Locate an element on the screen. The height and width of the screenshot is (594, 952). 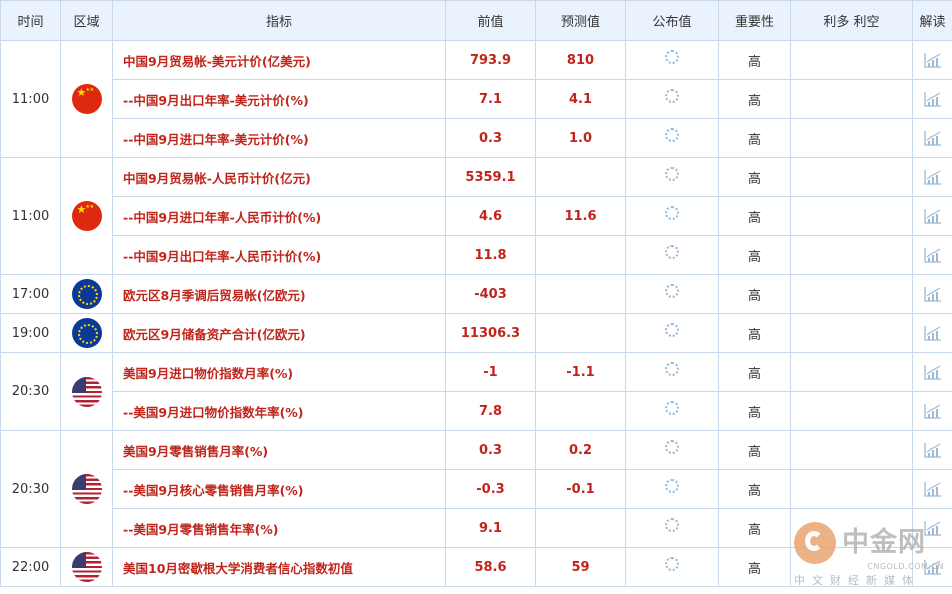
previous-value: 7.1 is located at coordinates (490, 99).